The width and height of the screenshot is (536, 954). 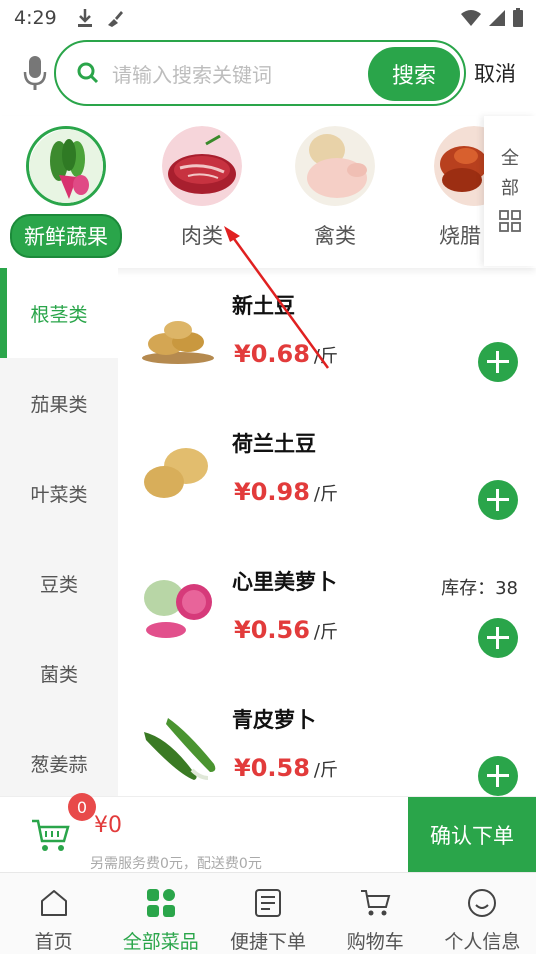 What do you see at coordinates (286, 630) in the screenshot?
I see `product-price: ¥0.56/斤` at bounding box center [286, 630].